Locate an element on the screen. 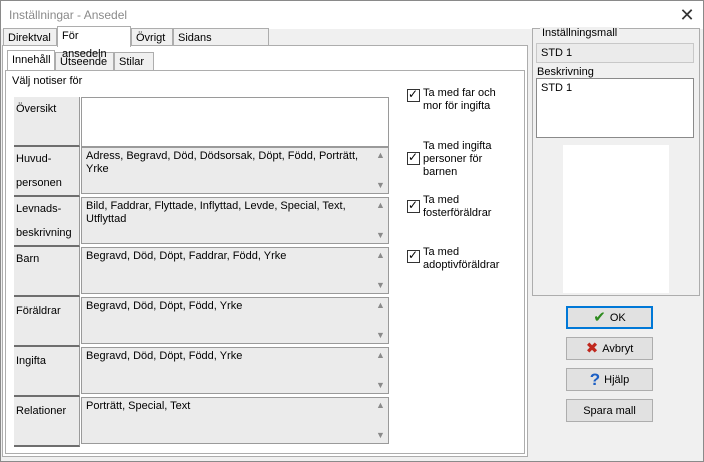 The width and height of the screenshot is (704, 462). save-template-button: Spara mall is located at coordinates (609, 410).